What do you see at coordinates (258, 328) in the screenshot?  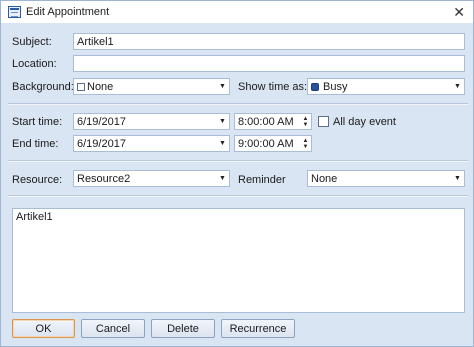 I see `recurrence-button: Recurrence` at bounding box center [258, 328].